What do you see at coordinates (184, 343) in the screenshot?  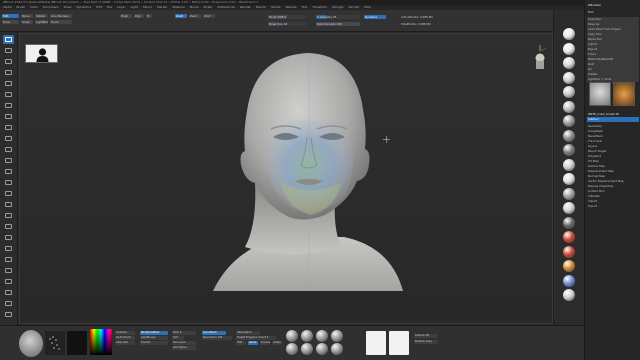 I see `del-lower-button: Del Lower` at bounding box center [184, 343].